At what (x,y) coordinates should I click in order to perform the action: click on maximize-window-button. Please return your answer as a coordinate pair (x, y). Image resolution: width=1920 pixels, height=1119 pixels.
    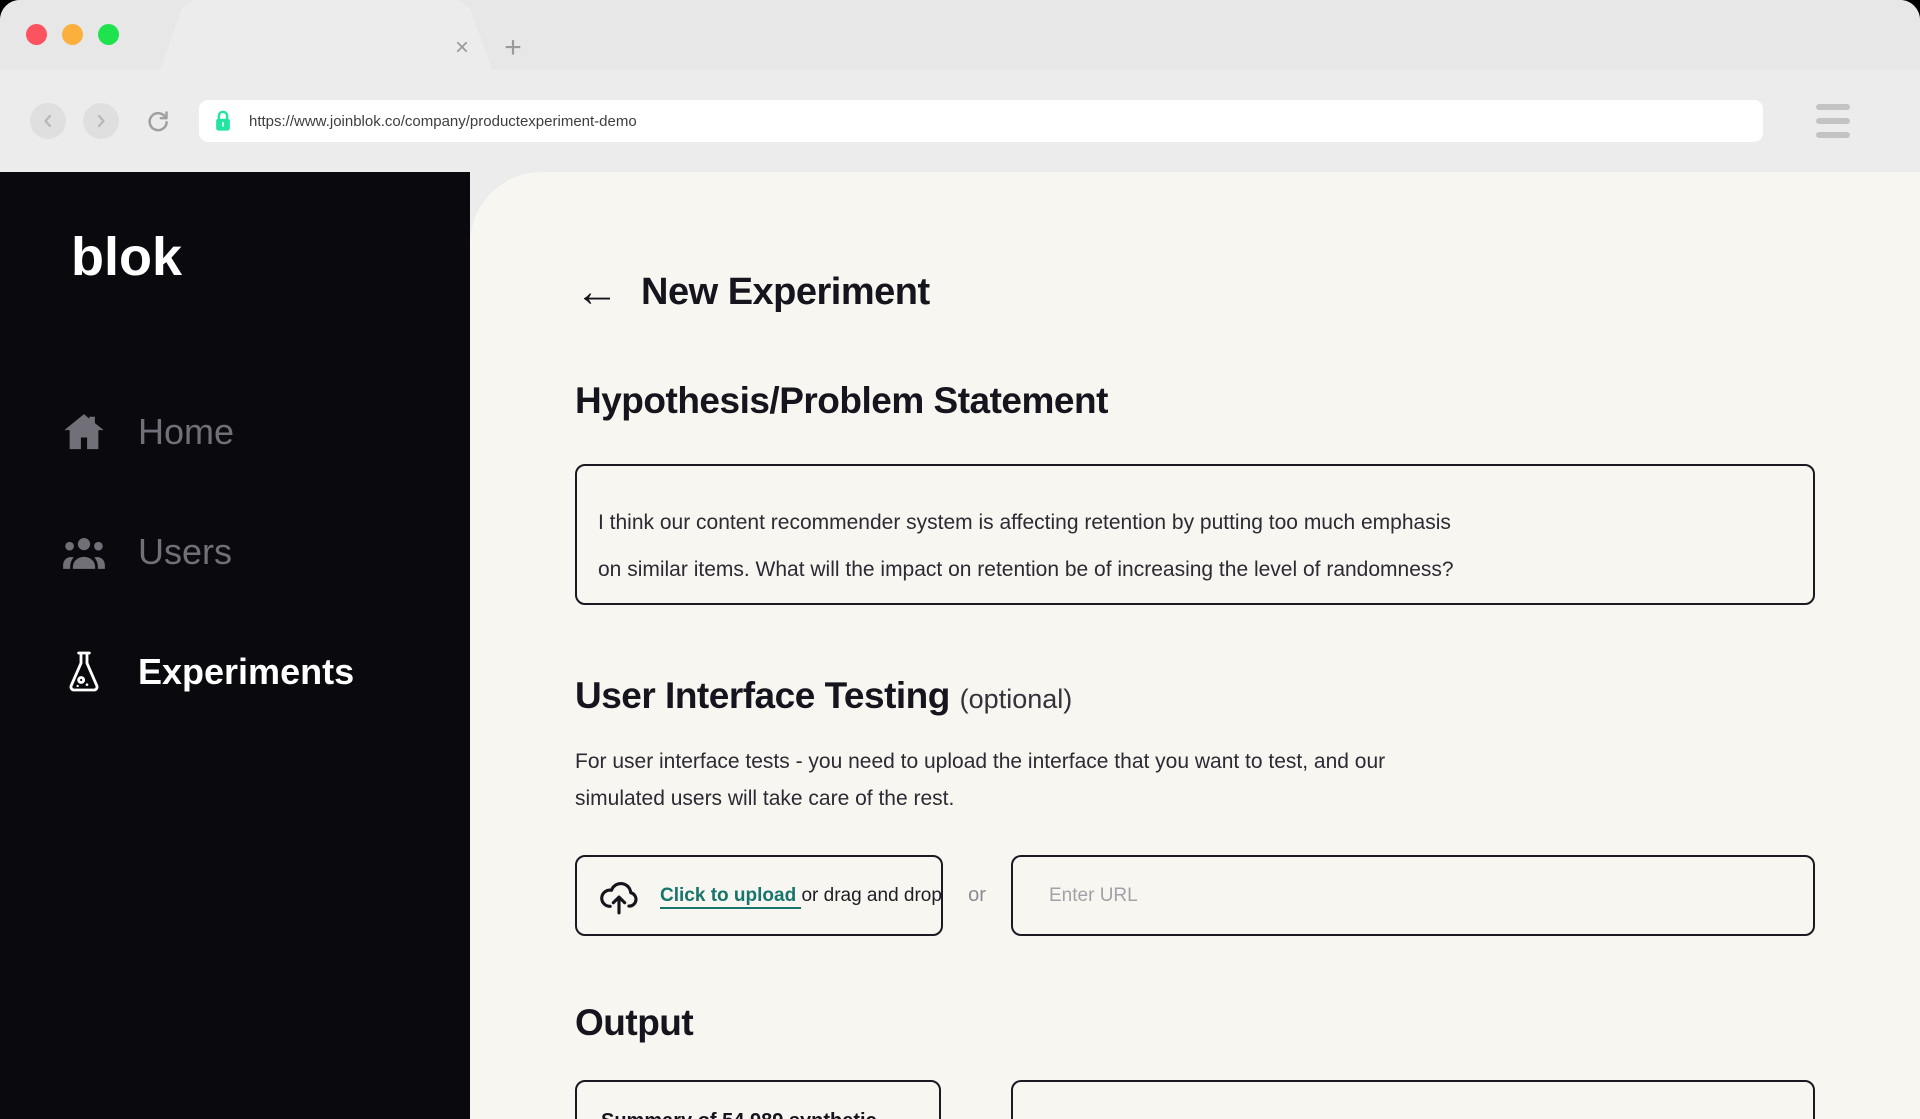
    Looking at the image, I should click on (108, 34).